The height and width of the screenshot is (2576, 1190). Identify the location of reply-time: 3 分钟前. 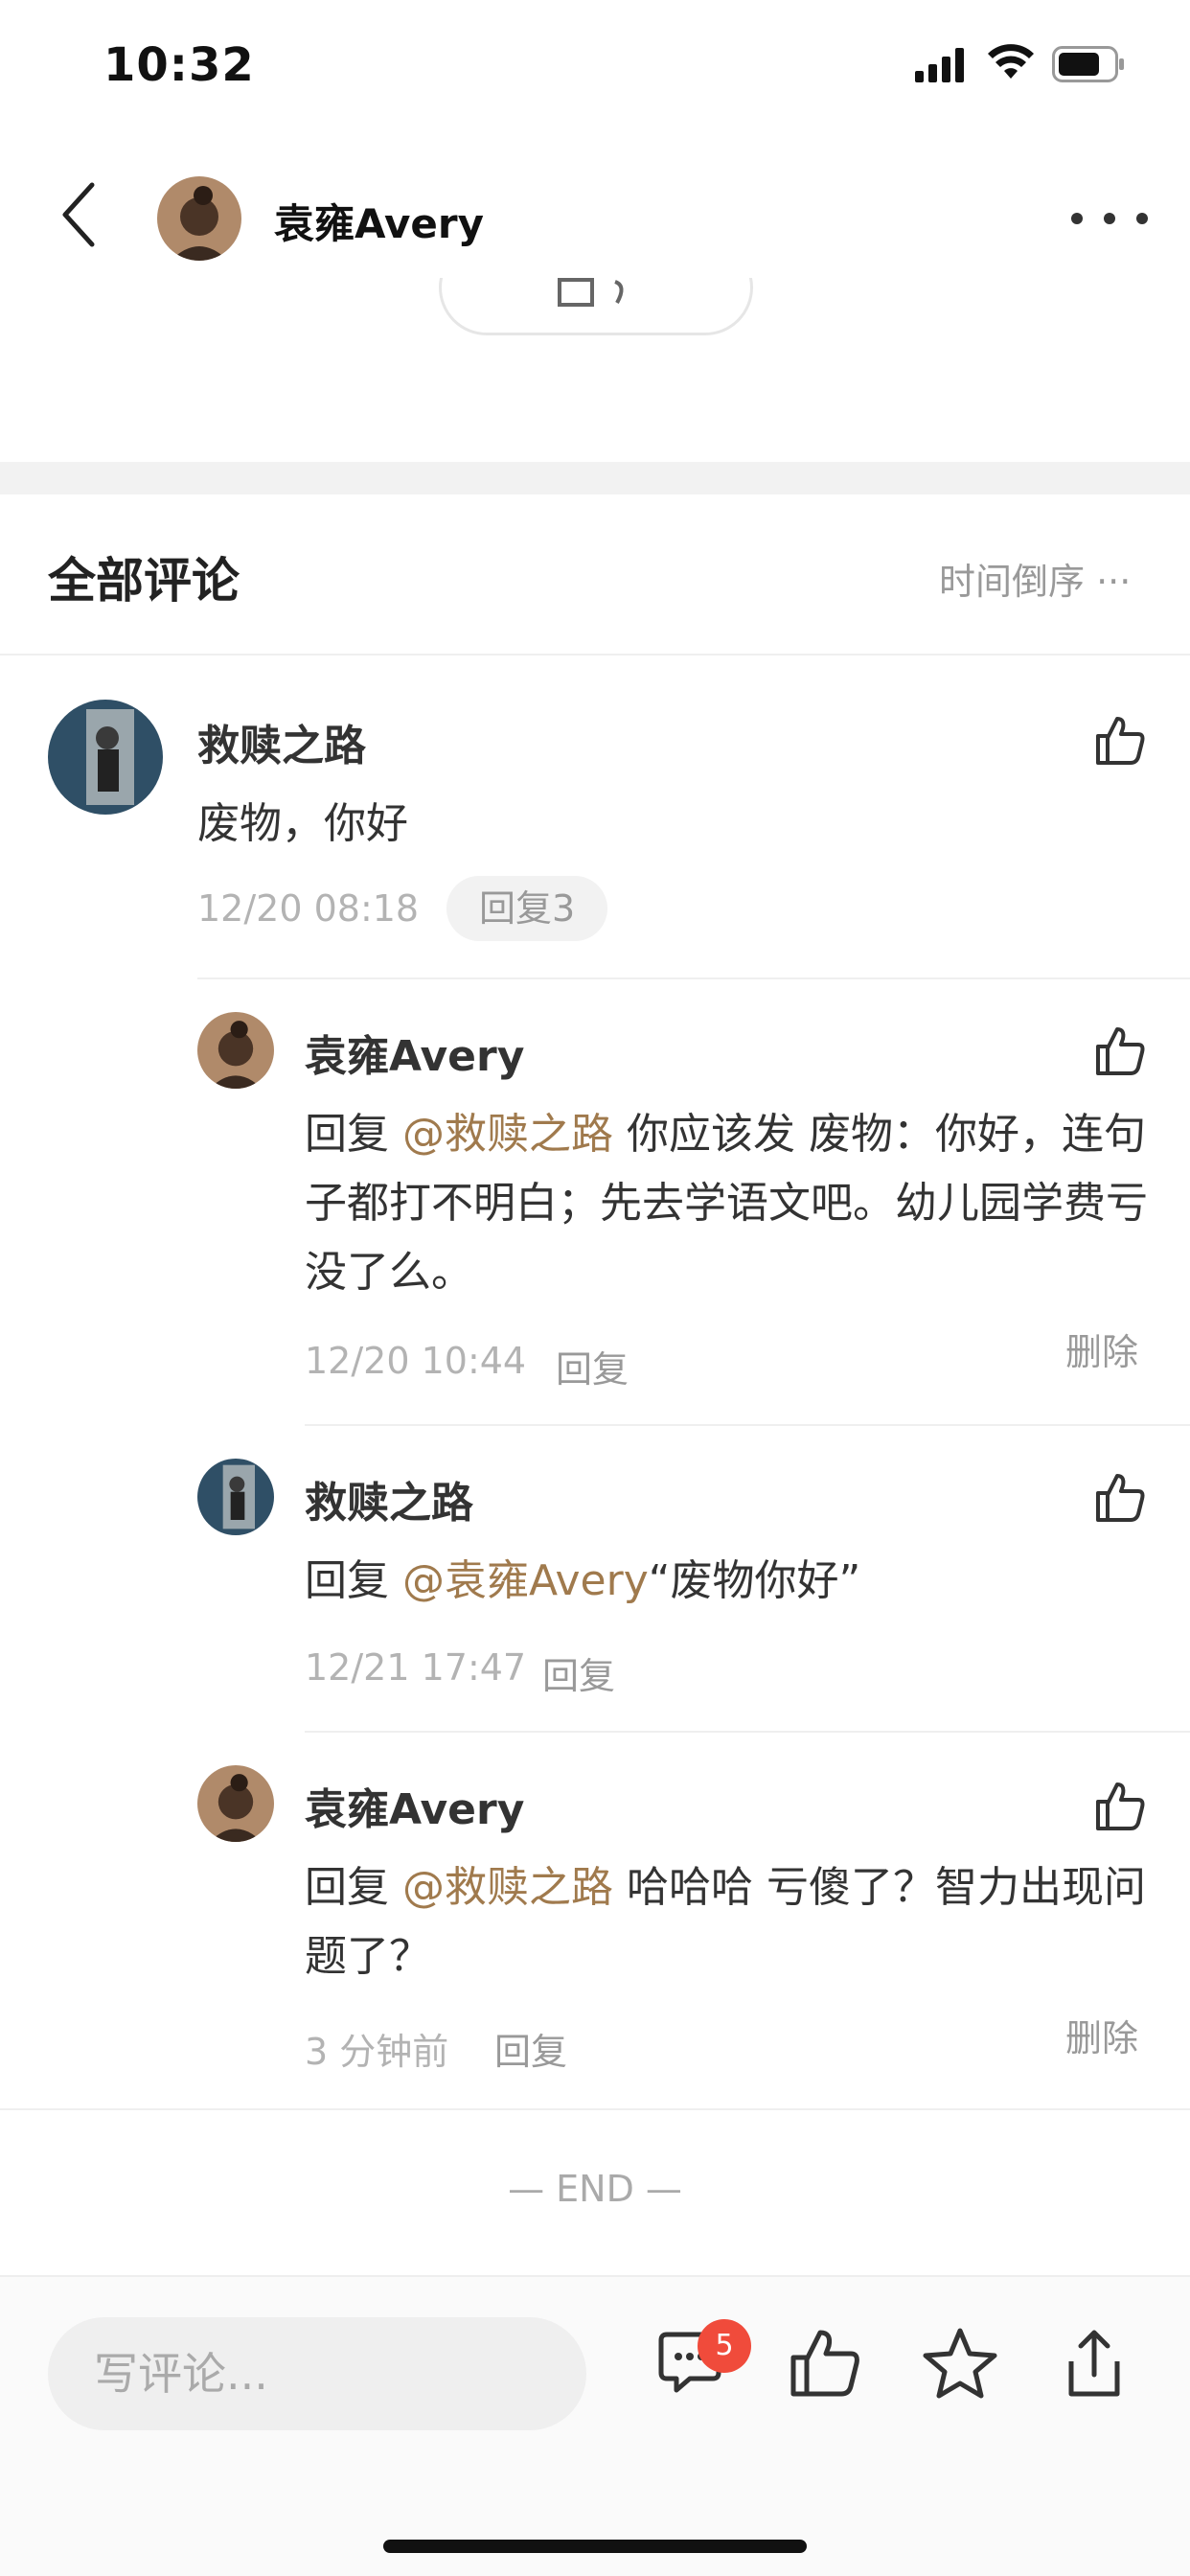
(377, 2052).